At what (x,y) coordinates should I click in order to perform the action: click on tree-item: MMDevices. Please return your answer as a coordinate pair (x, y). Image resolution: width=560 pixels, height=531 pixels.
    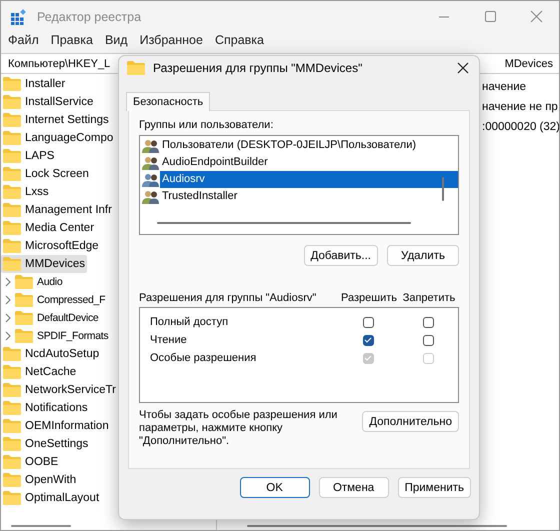
    Looking at the image, I should click on (44, 264).